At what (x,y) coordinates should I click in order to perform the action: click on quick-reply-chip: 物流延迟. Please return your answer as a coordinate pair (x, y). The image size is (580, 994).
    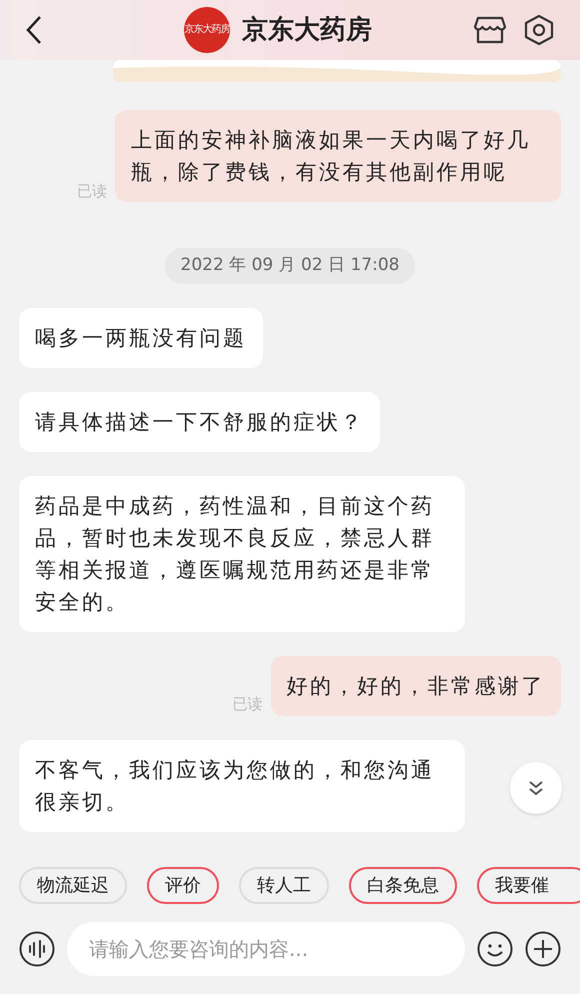
    Looking at the image, I should click on (73, 885).